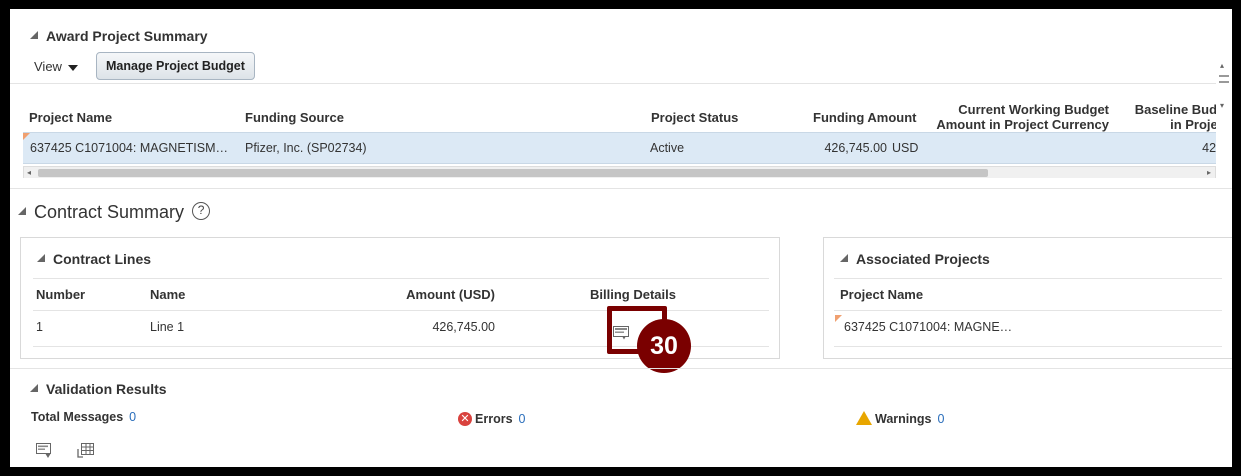 The image size is (1241, 476). I want to click on contract-summary-header: Contract Summary?, so click(114, 212).